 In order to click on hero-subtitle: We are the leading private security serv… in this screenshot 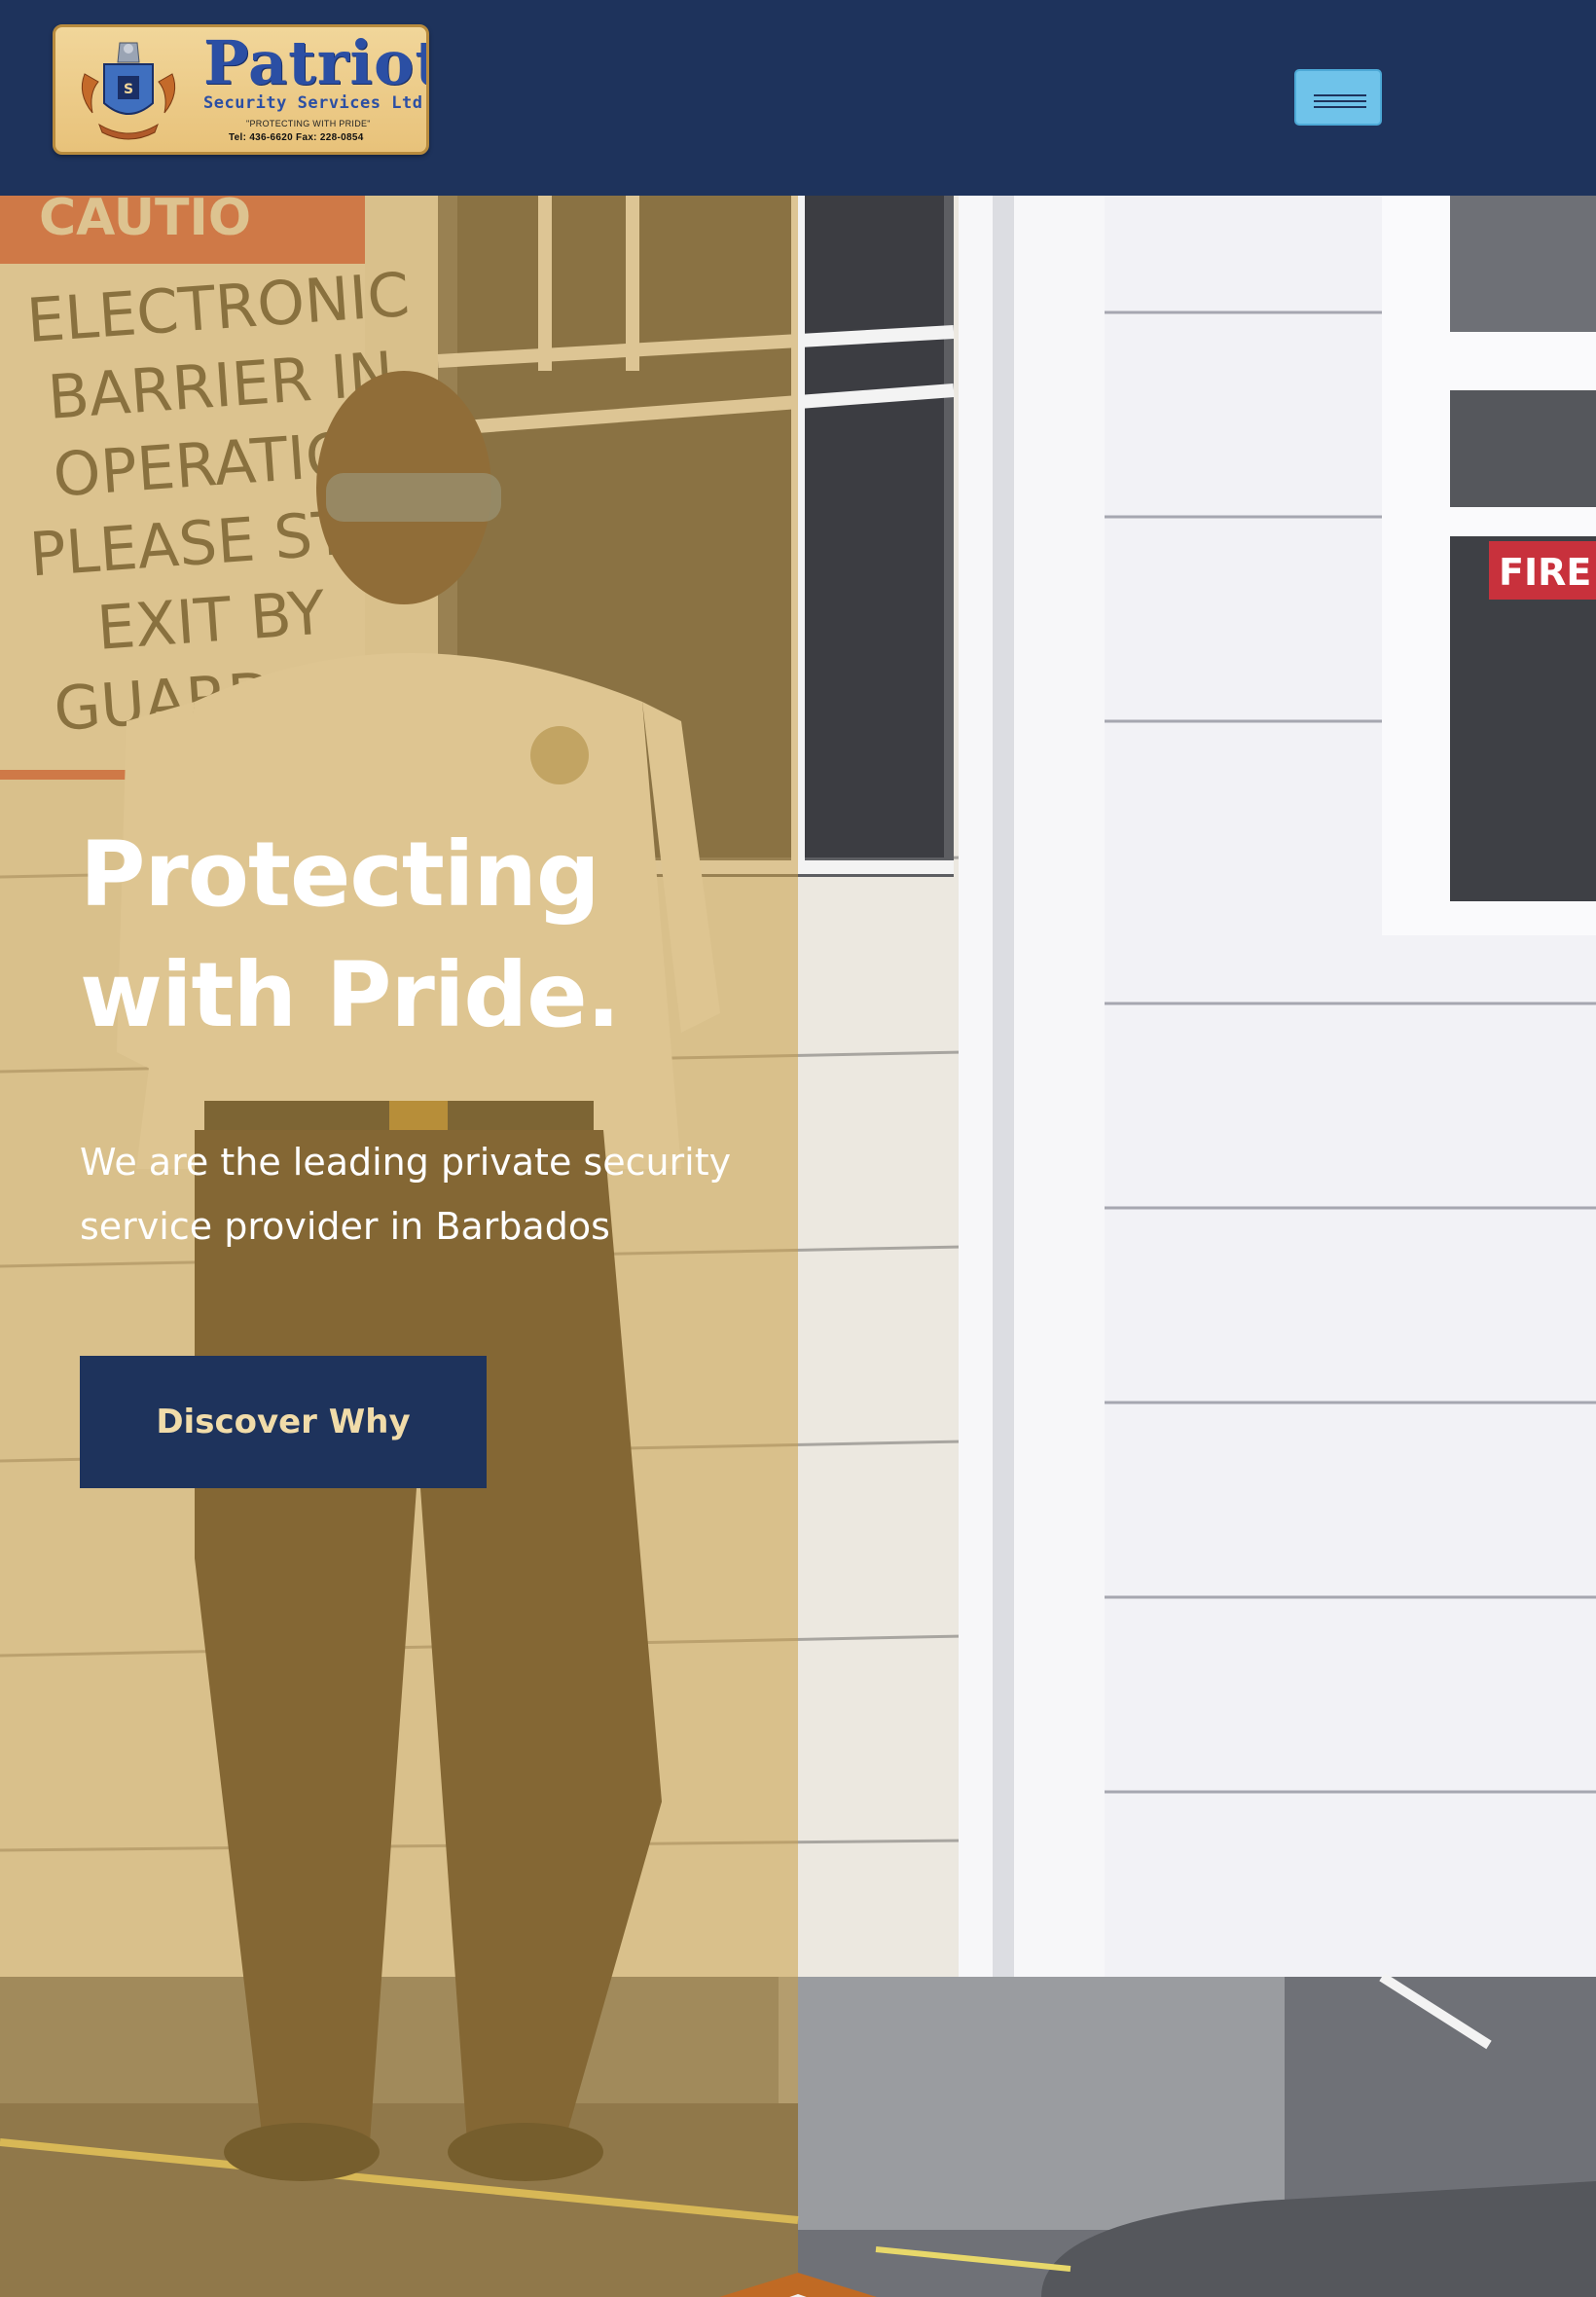, I will do `click(406, 1194)`.